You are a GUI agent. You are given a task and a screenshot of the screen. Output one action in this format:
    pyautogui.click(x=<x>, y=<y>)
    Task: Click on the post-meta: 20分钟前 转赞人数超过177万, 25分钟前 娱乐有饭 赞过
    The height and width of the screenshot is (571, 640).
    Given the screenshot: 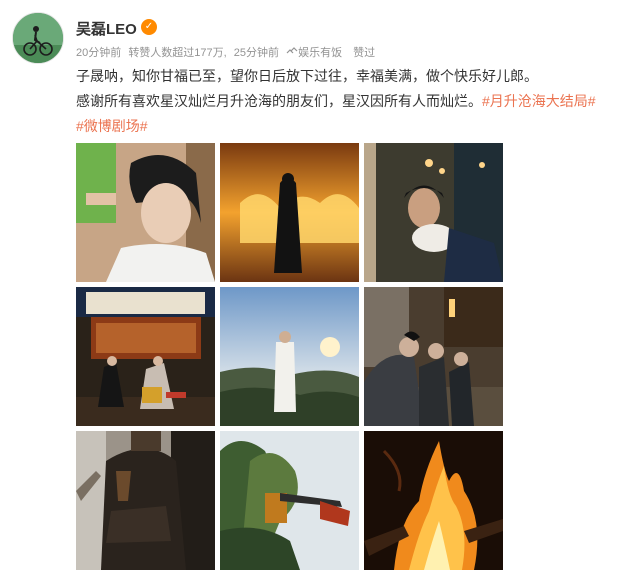 What is the action you would take?
    pyautogui.click(x=227, y=52)
    